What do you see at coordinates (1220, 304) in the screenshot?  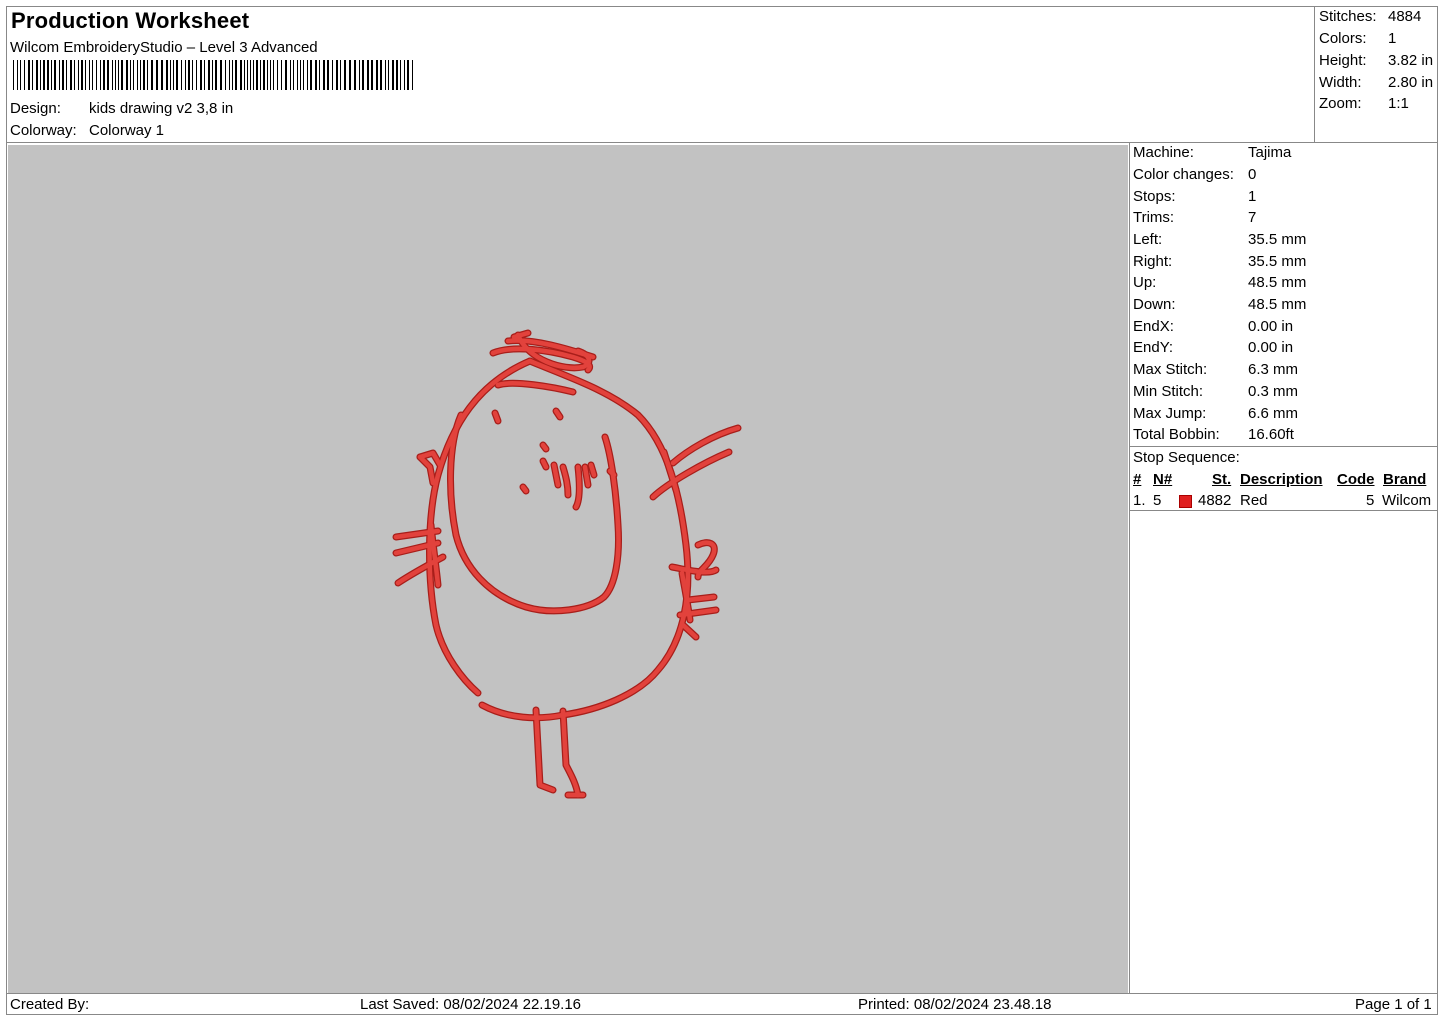 I see `down-row: Down: 48.5 mm` at bounding box center [1220, 304].